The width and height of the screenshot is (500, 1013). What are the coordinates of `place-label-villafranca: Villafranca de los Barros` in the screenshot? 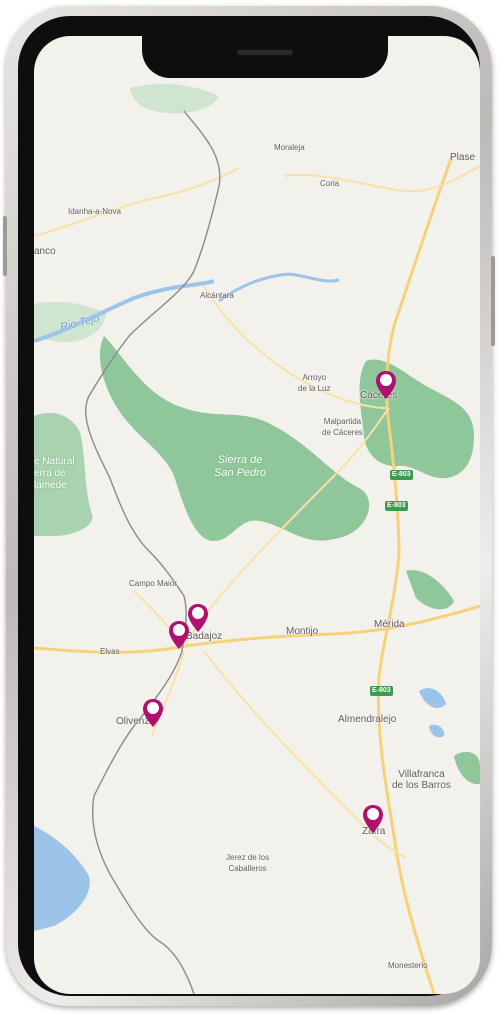 It's located at (421, 780).